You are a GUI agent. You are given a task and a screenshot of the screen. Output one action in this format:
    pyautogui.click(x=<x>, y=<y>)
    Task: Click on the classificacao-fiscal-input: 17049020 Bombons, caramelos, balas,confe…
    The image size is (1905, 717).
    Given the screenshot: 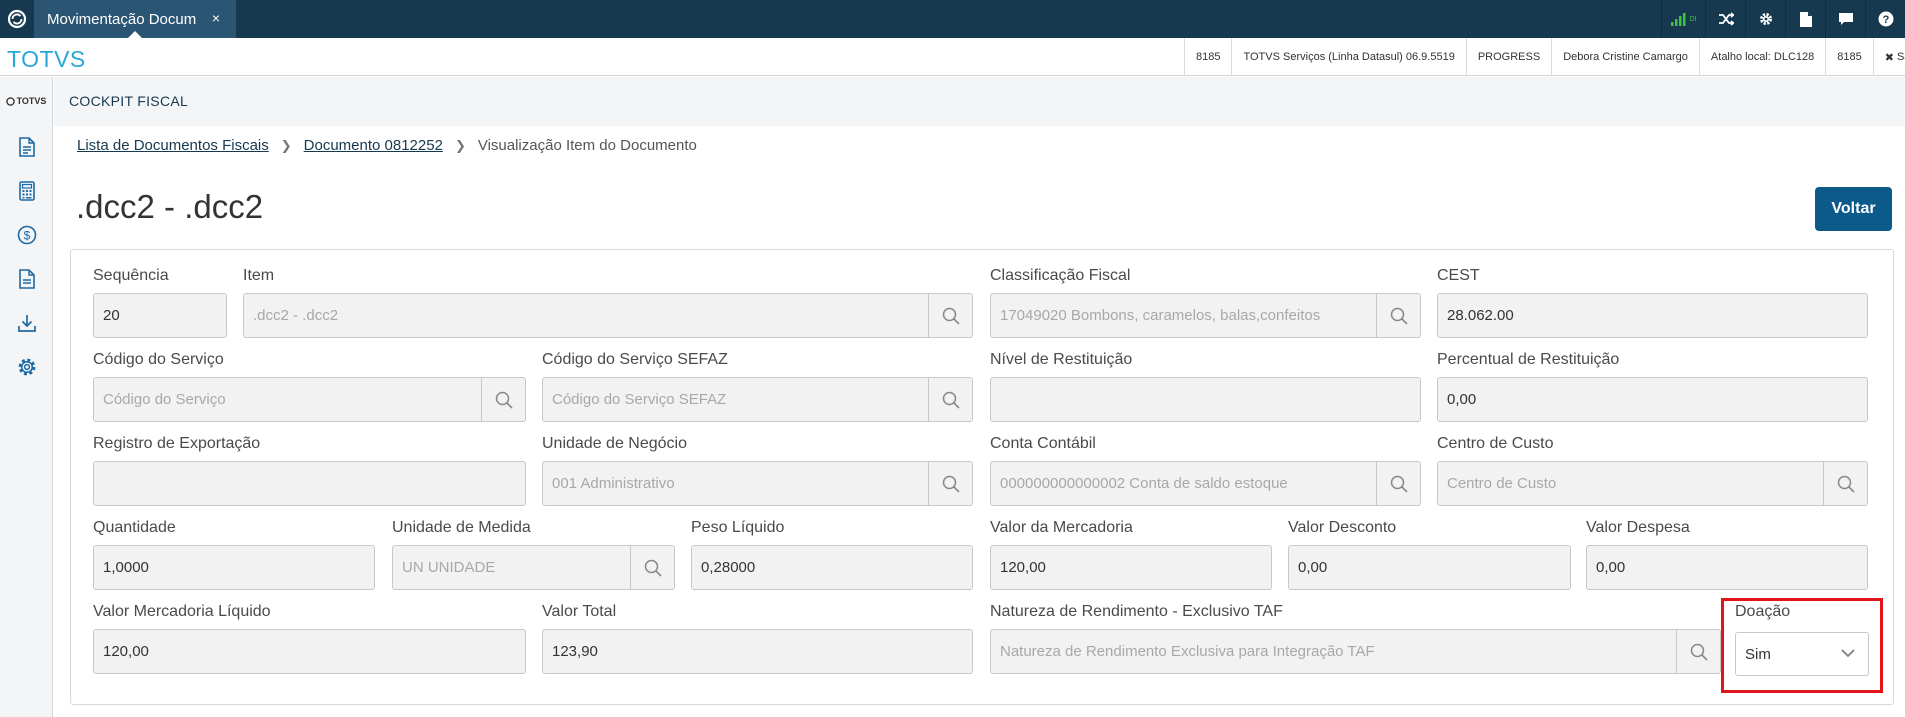 What is the action you would take?
    pyautogui.click(x=1205, y=315)
    